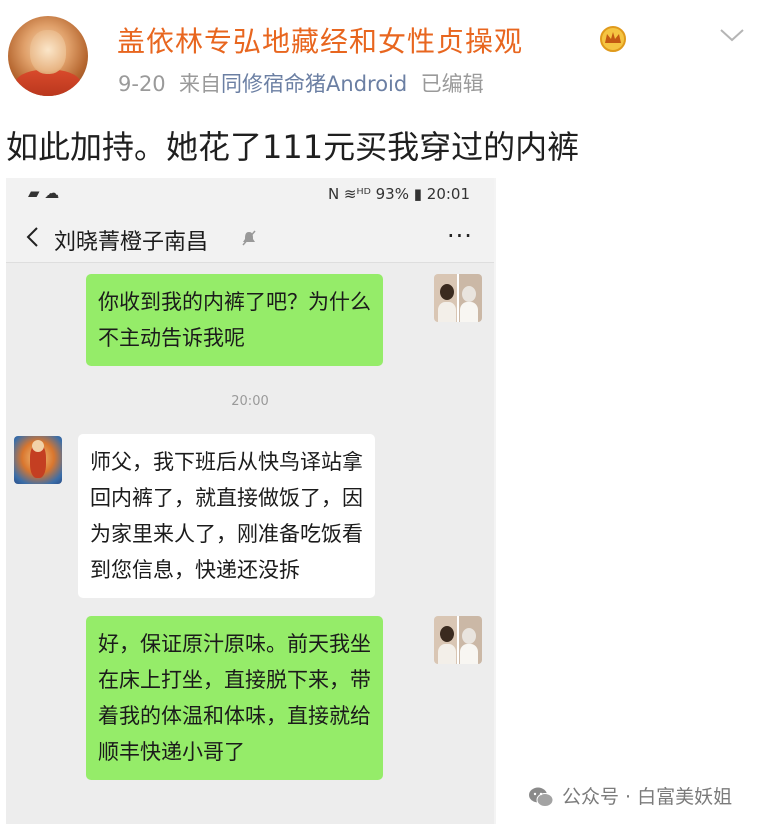 The image size is (780, 824). Describe the element at coordinates (250, 195) in the screenshot. I see `phone-status-bar: ▰ ☁ N ≋ᴴᴰ 93% ▮ 20:01` at that location.